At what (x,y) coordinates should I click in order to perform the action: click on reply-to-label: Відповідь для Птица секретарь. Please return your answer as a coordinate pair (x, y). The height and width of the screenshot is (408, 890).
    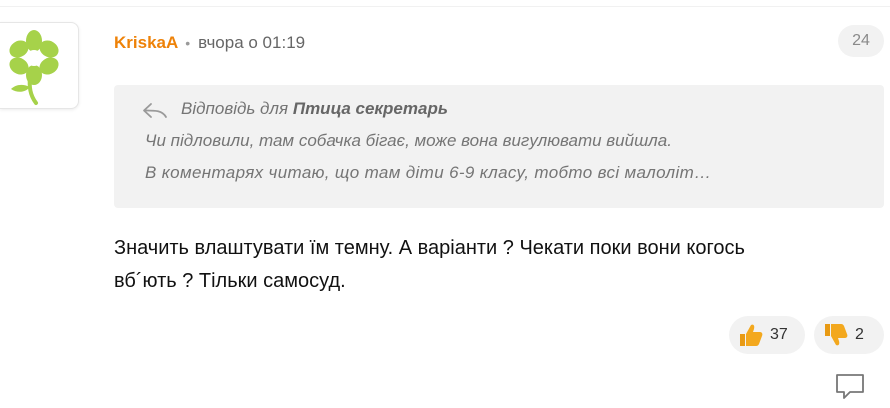
    Looking at the image, I should click on (314, 109).